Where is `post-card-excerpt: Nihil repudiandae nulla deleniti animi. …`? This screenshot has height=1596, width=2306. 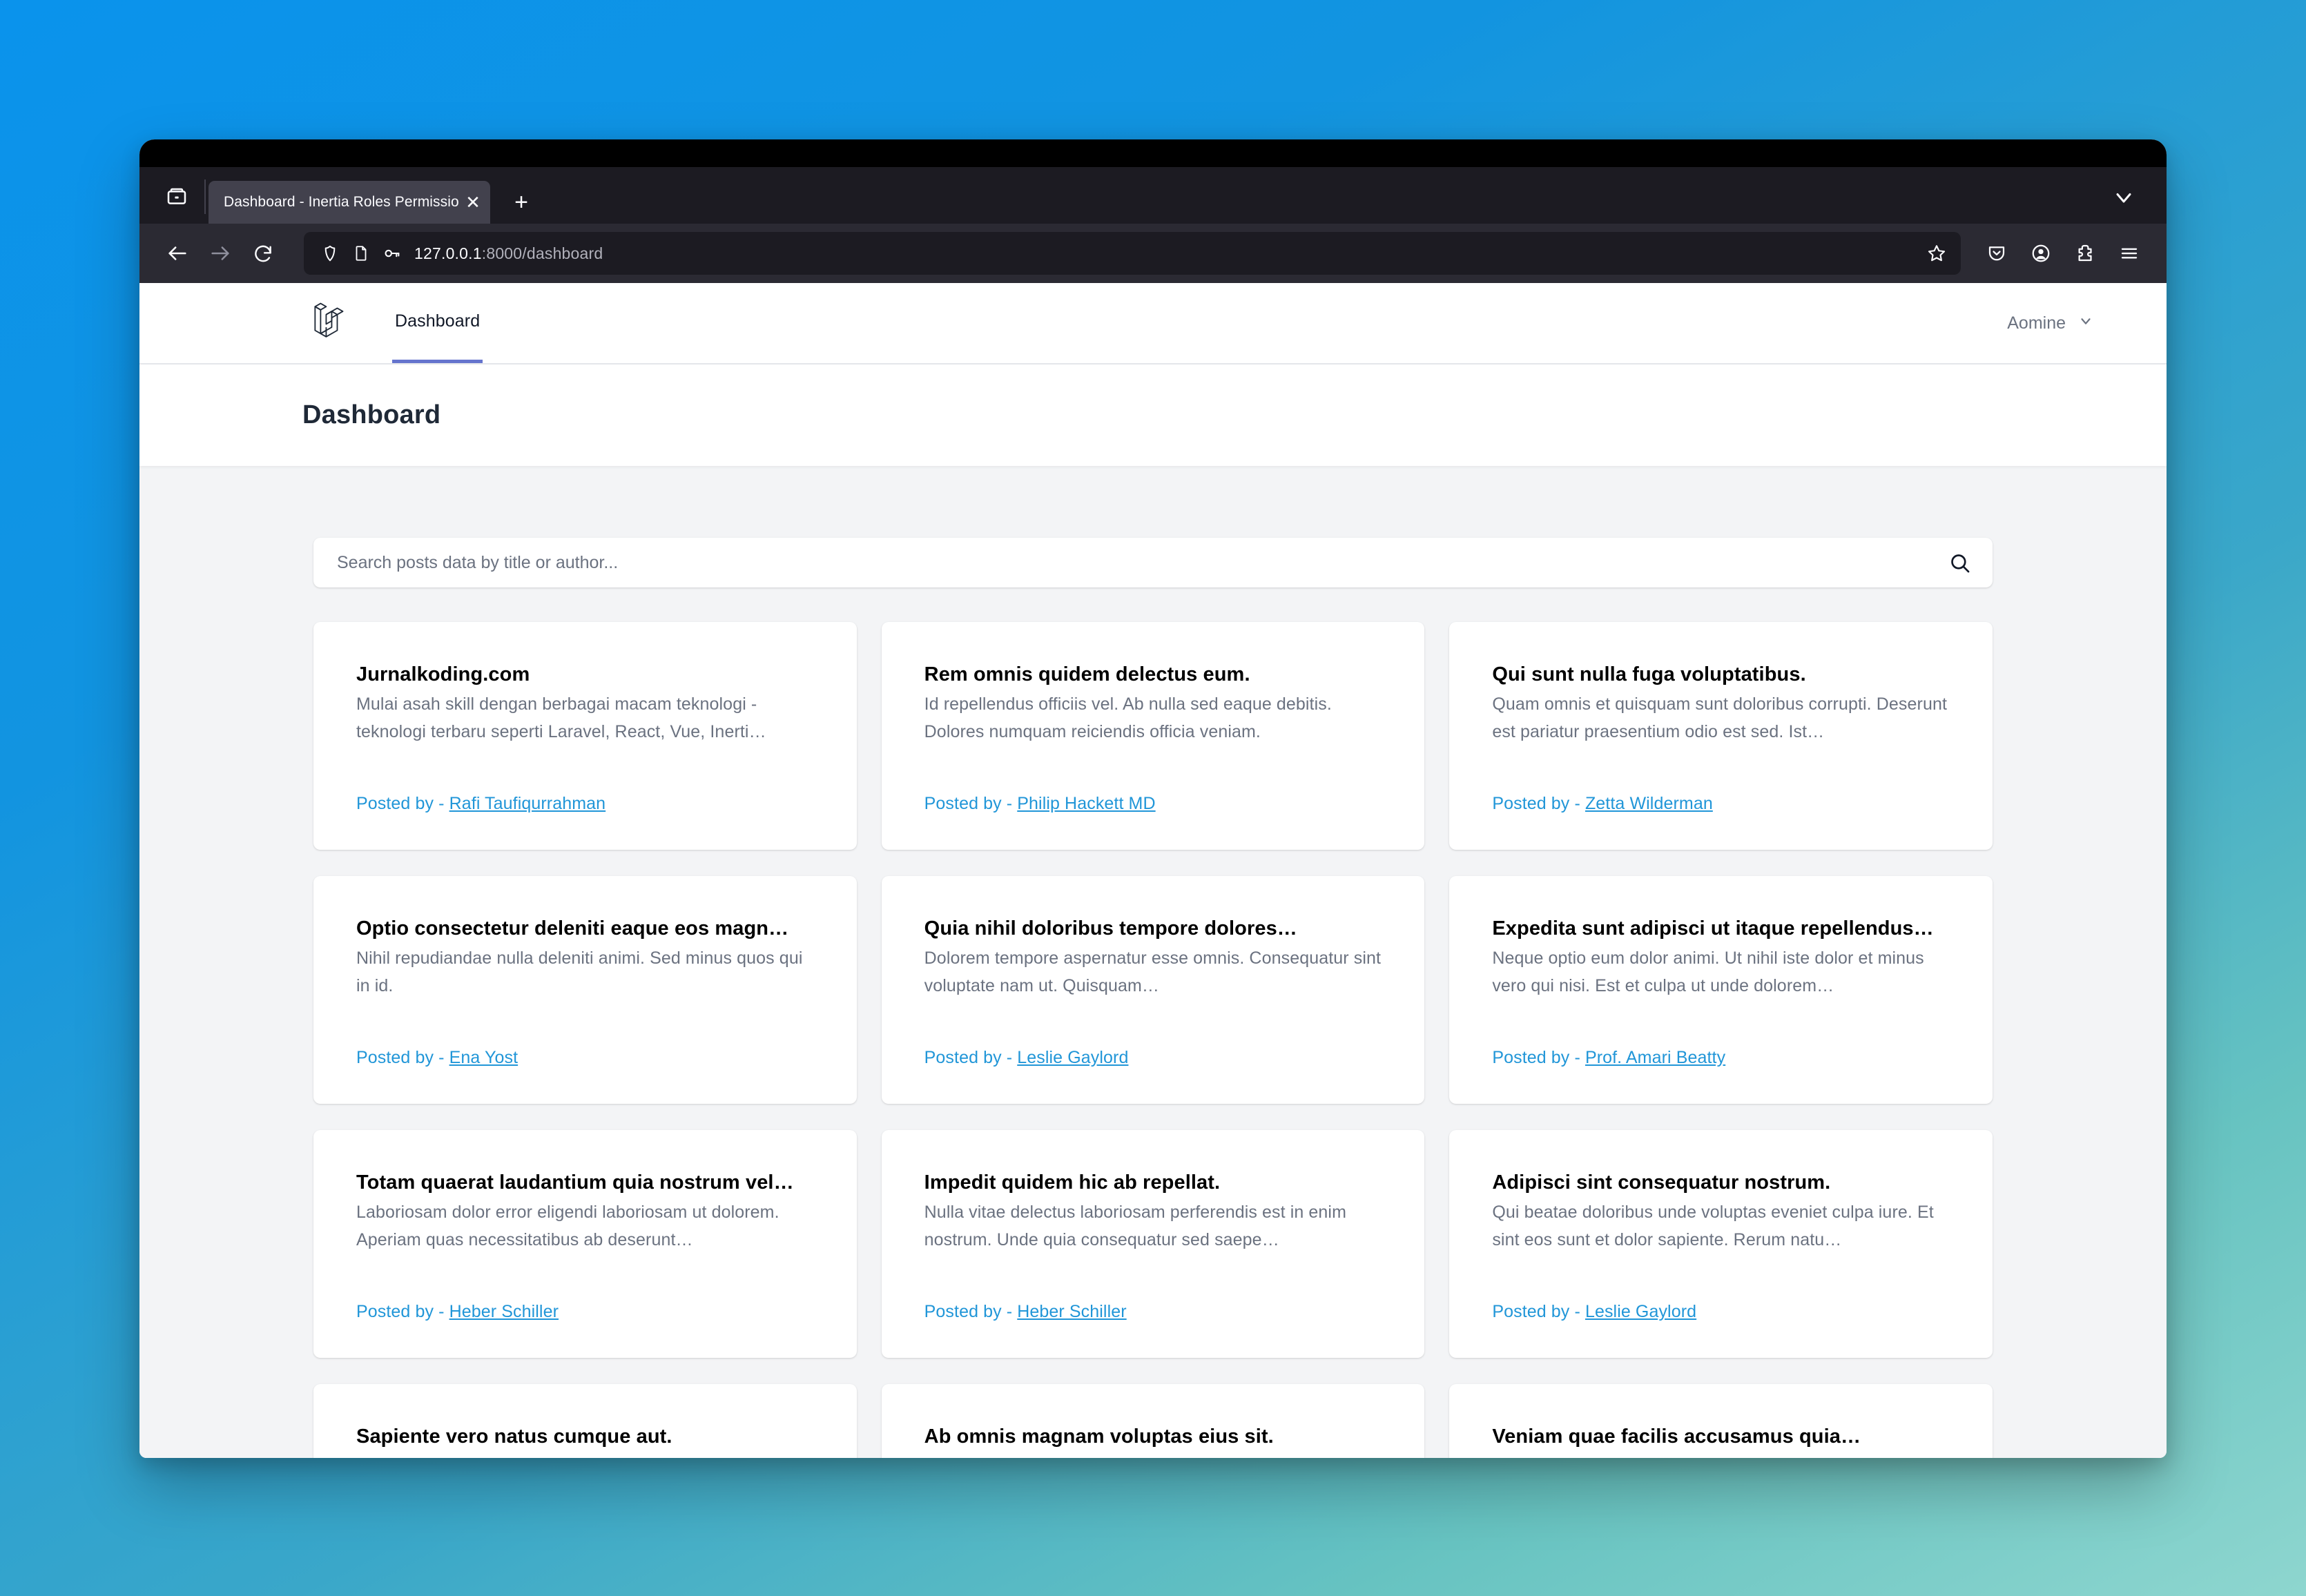
post-card-excerpt: Nihil repudiandae nulla deleniti animi. … is located at coordinates (579, 972).